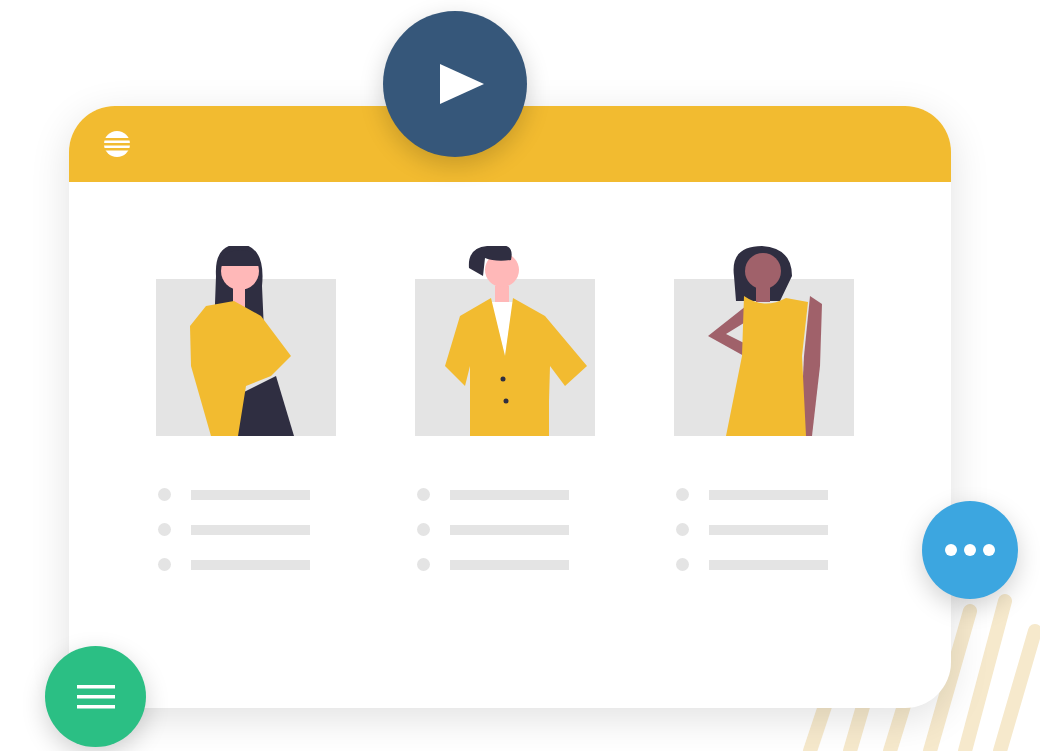 This screenshot has width=1040, height=751. What do you see at coordinates (117, 144) in the screenshot?
I see `logo-icon` at bounding box center [117, 144].